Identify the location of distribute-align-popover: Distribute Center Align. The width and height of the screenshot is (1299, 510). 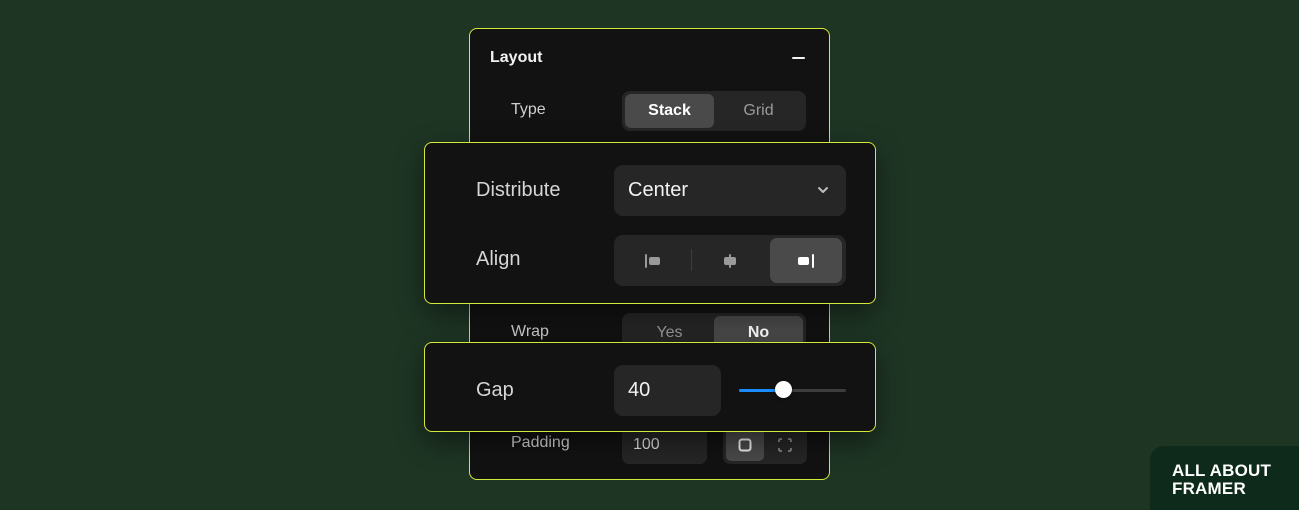
(650, 223).